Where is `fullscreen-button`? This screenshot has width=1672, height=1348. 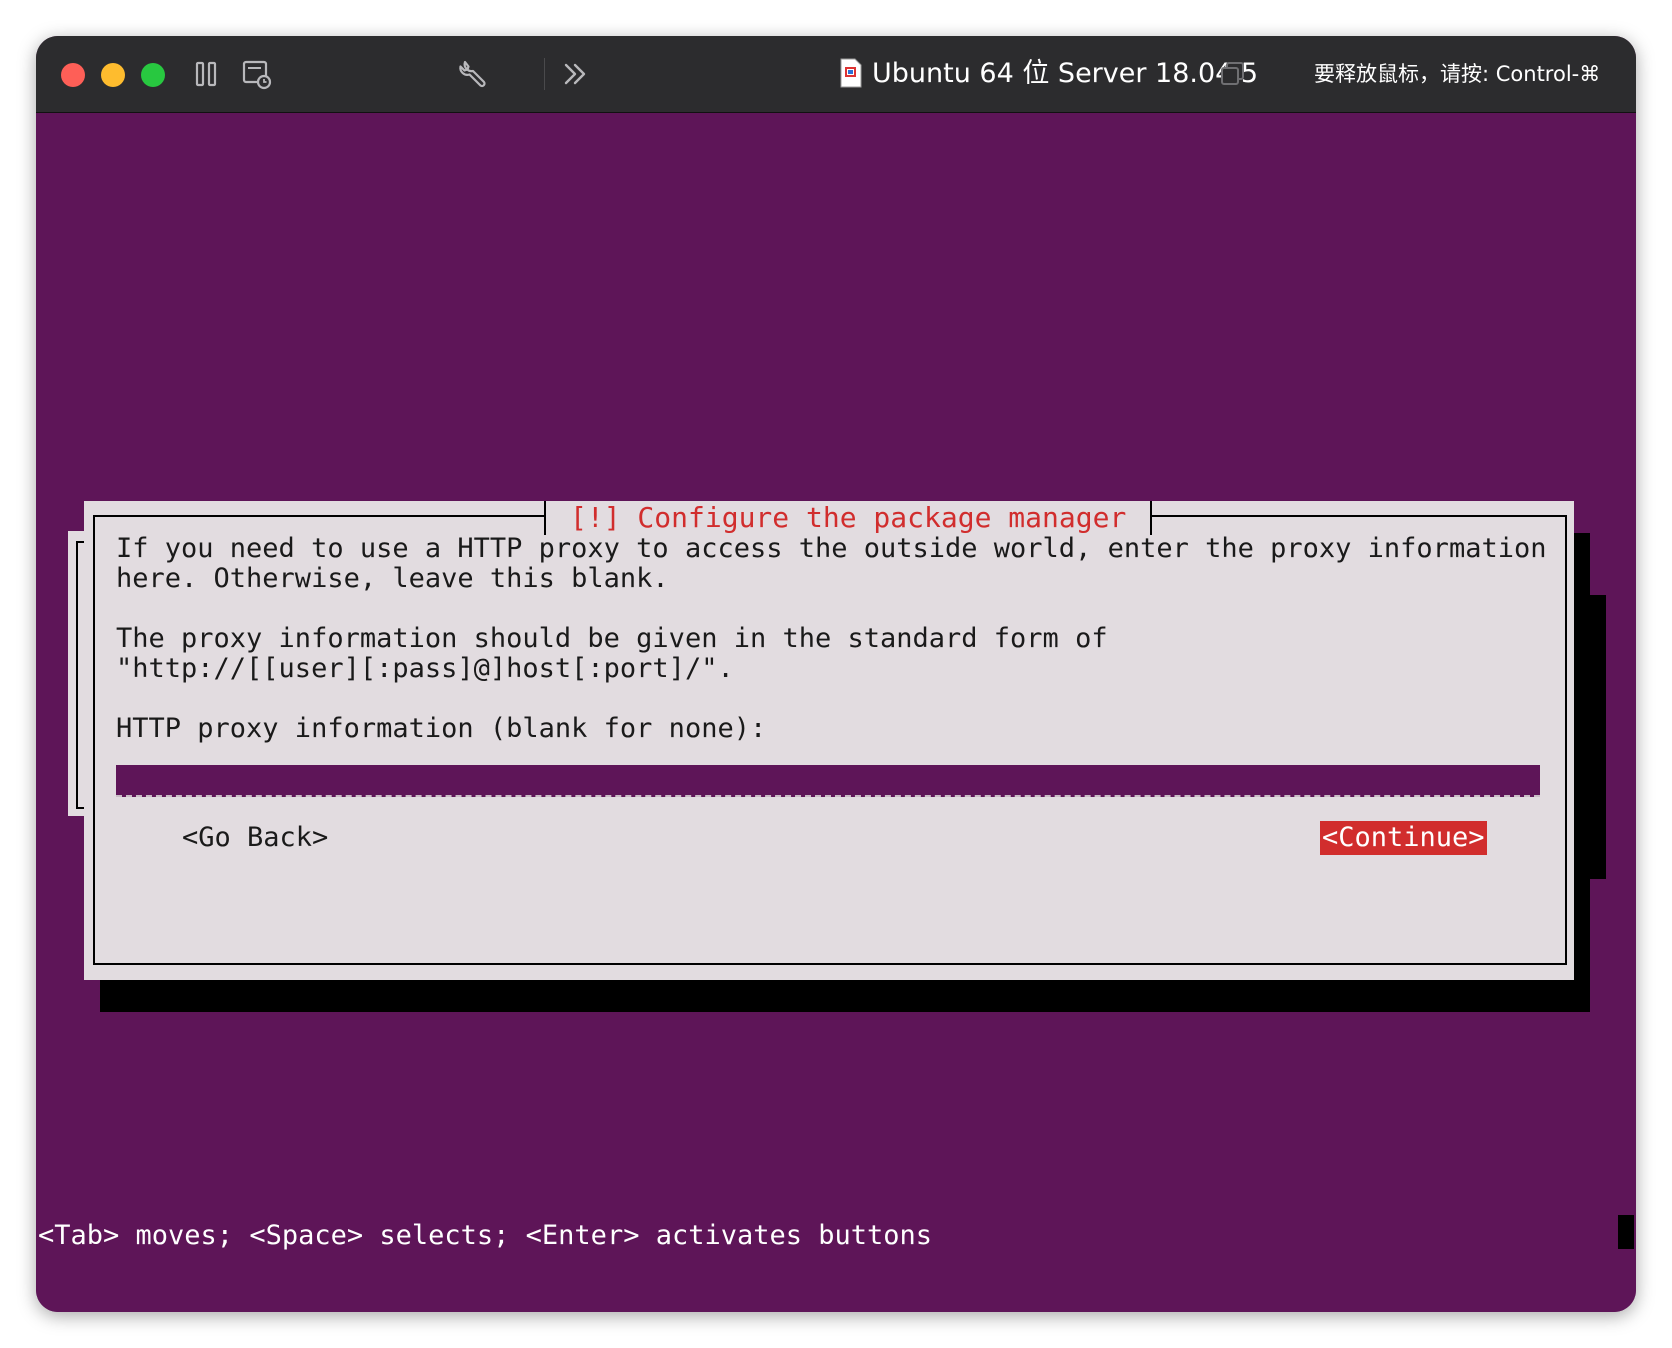
fullscreen-button is located at coordinates (153, 75).